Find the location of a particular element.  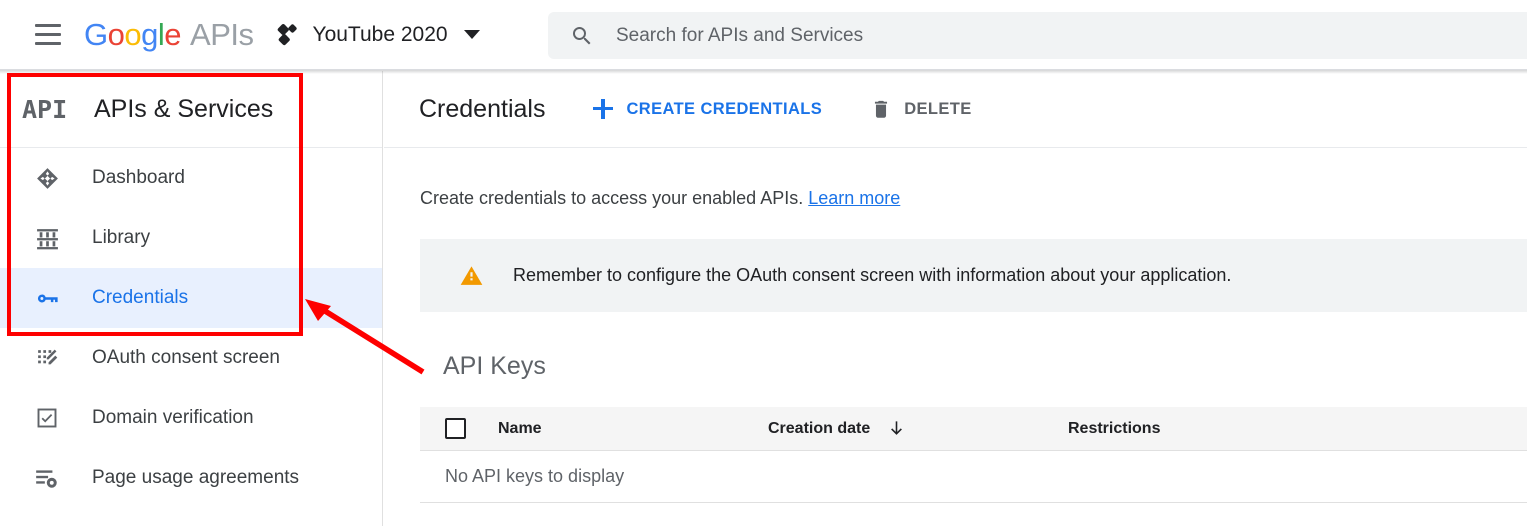

sidebar-item-label: Library is located at coordinates (121, 237).